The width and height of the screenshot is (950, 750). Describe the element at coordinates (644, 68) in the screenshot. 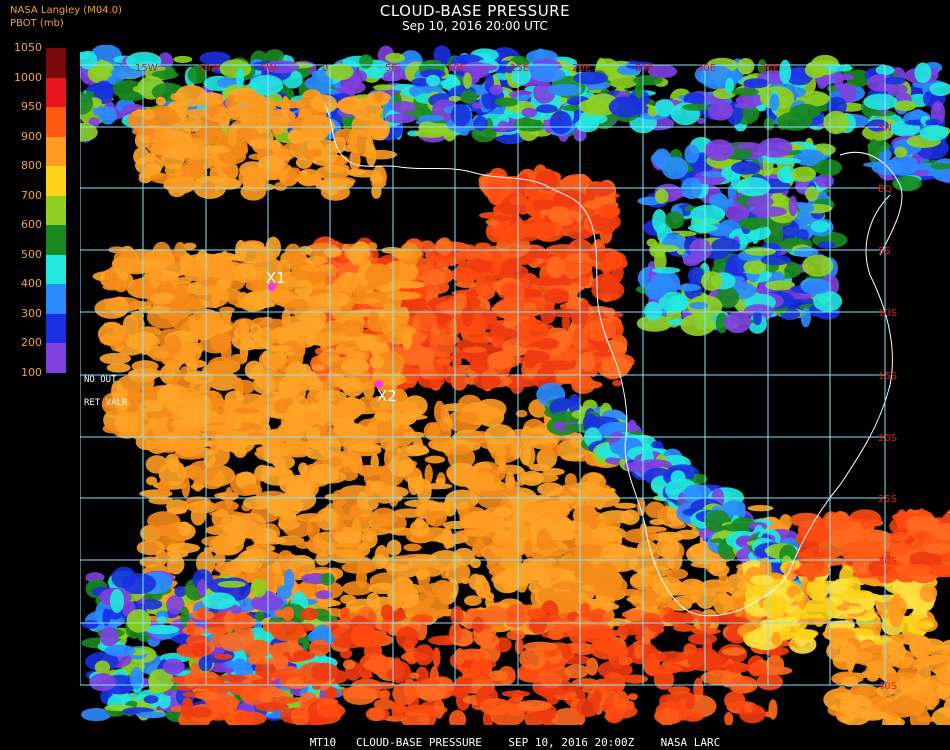

I see `lon-label: 25E` at that location.